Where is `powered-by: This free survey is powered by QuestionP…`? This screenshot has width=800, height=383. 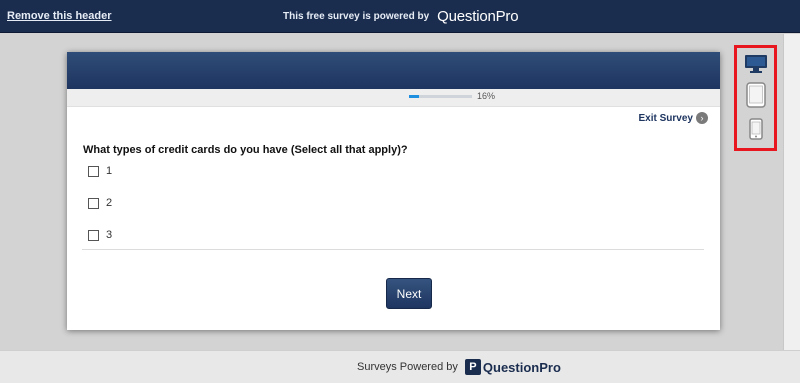
powered-by: This free survey is powered by QuestionP… is located at coordinates (401, 16).